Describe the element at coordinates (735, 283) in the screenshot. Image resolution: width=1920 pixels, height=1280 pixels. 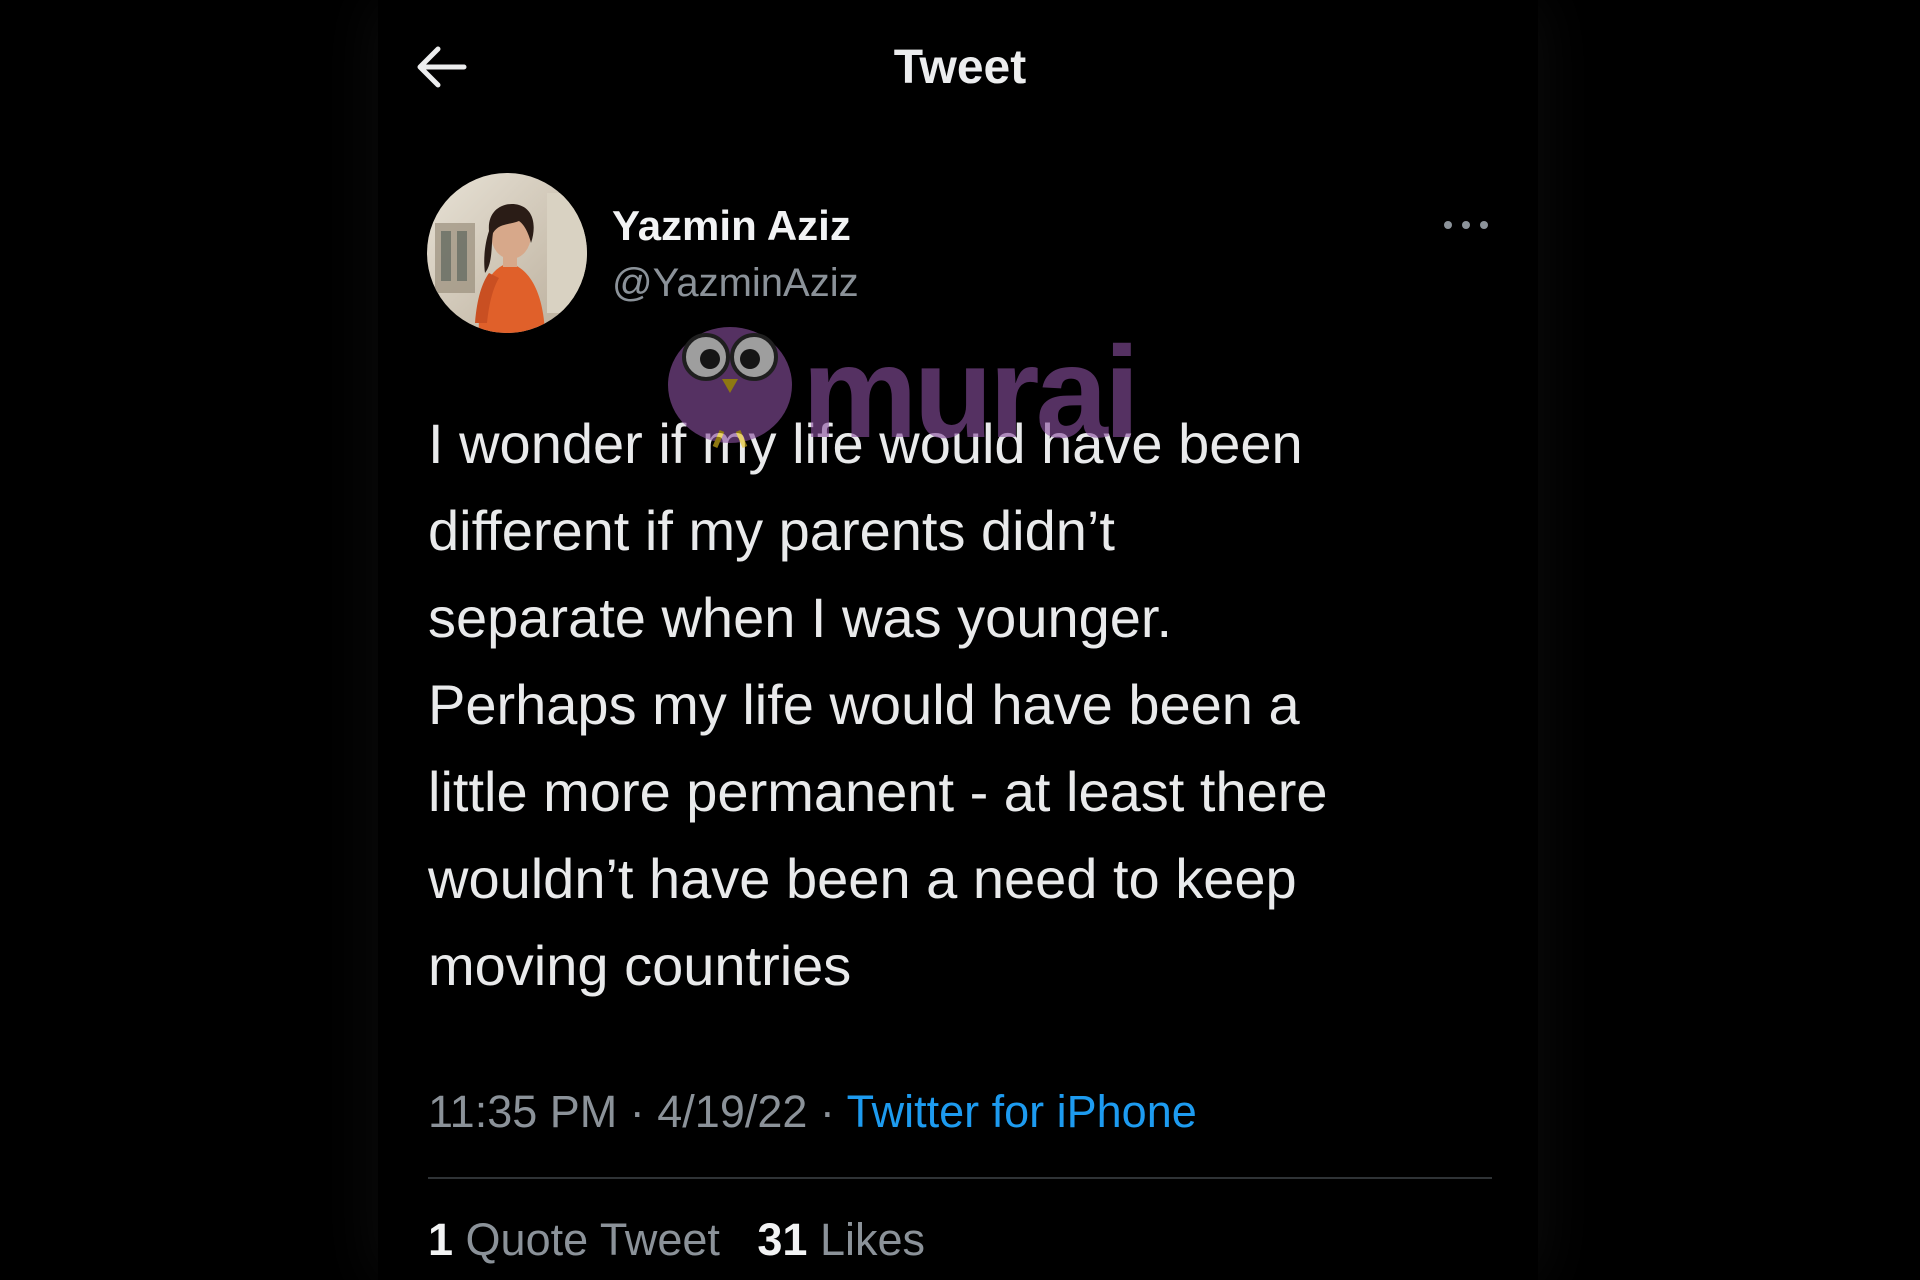
I see `author-handle: @YazminAziz` at that location.